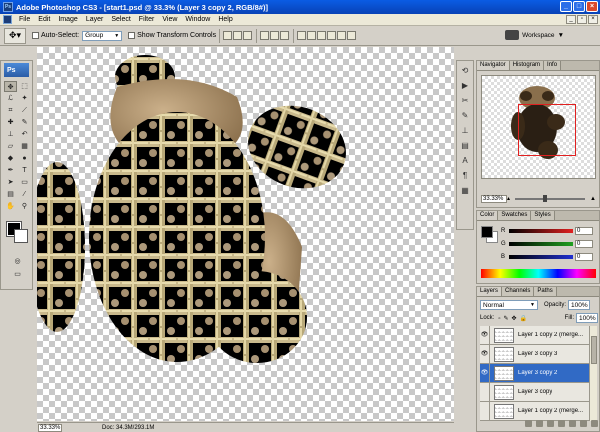  What do you see at coordinates (593, 19) in the screenshot?
I see `doc-close-button: ×` at bounding box center [593, 19].